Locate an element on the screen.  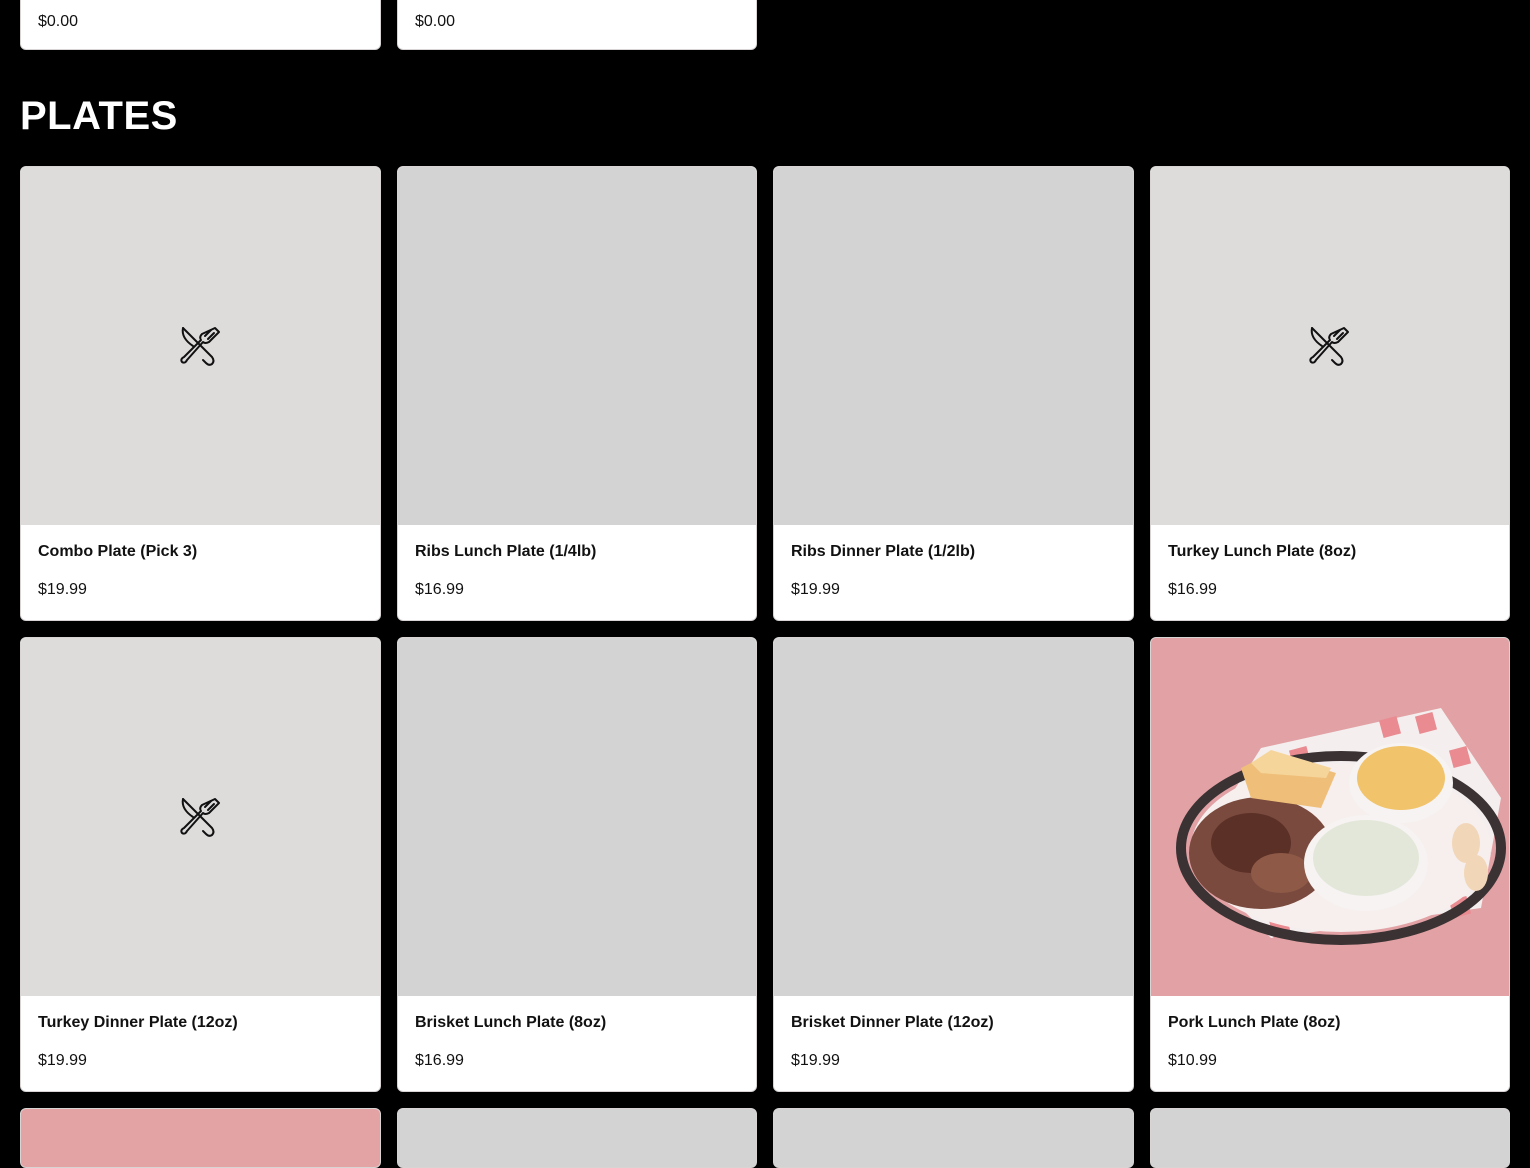
item-price: $10.99 is located at coordinates (1192, 1060).